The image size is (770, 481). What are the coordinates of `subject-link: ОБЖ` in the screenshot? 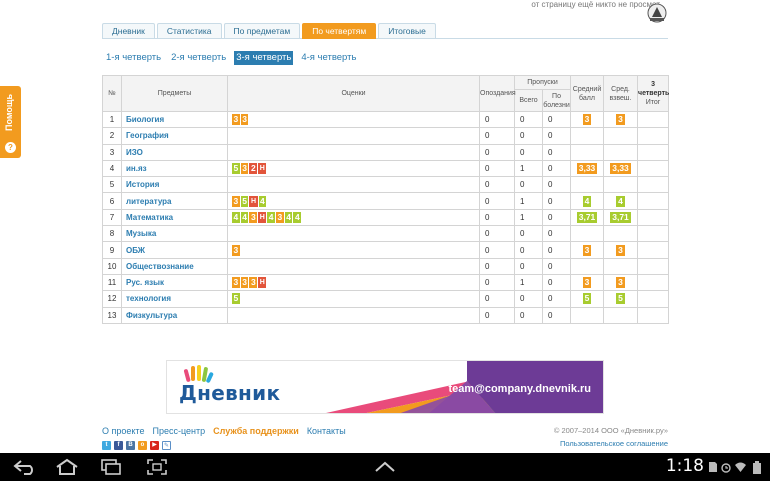 It's located at (174, 250).